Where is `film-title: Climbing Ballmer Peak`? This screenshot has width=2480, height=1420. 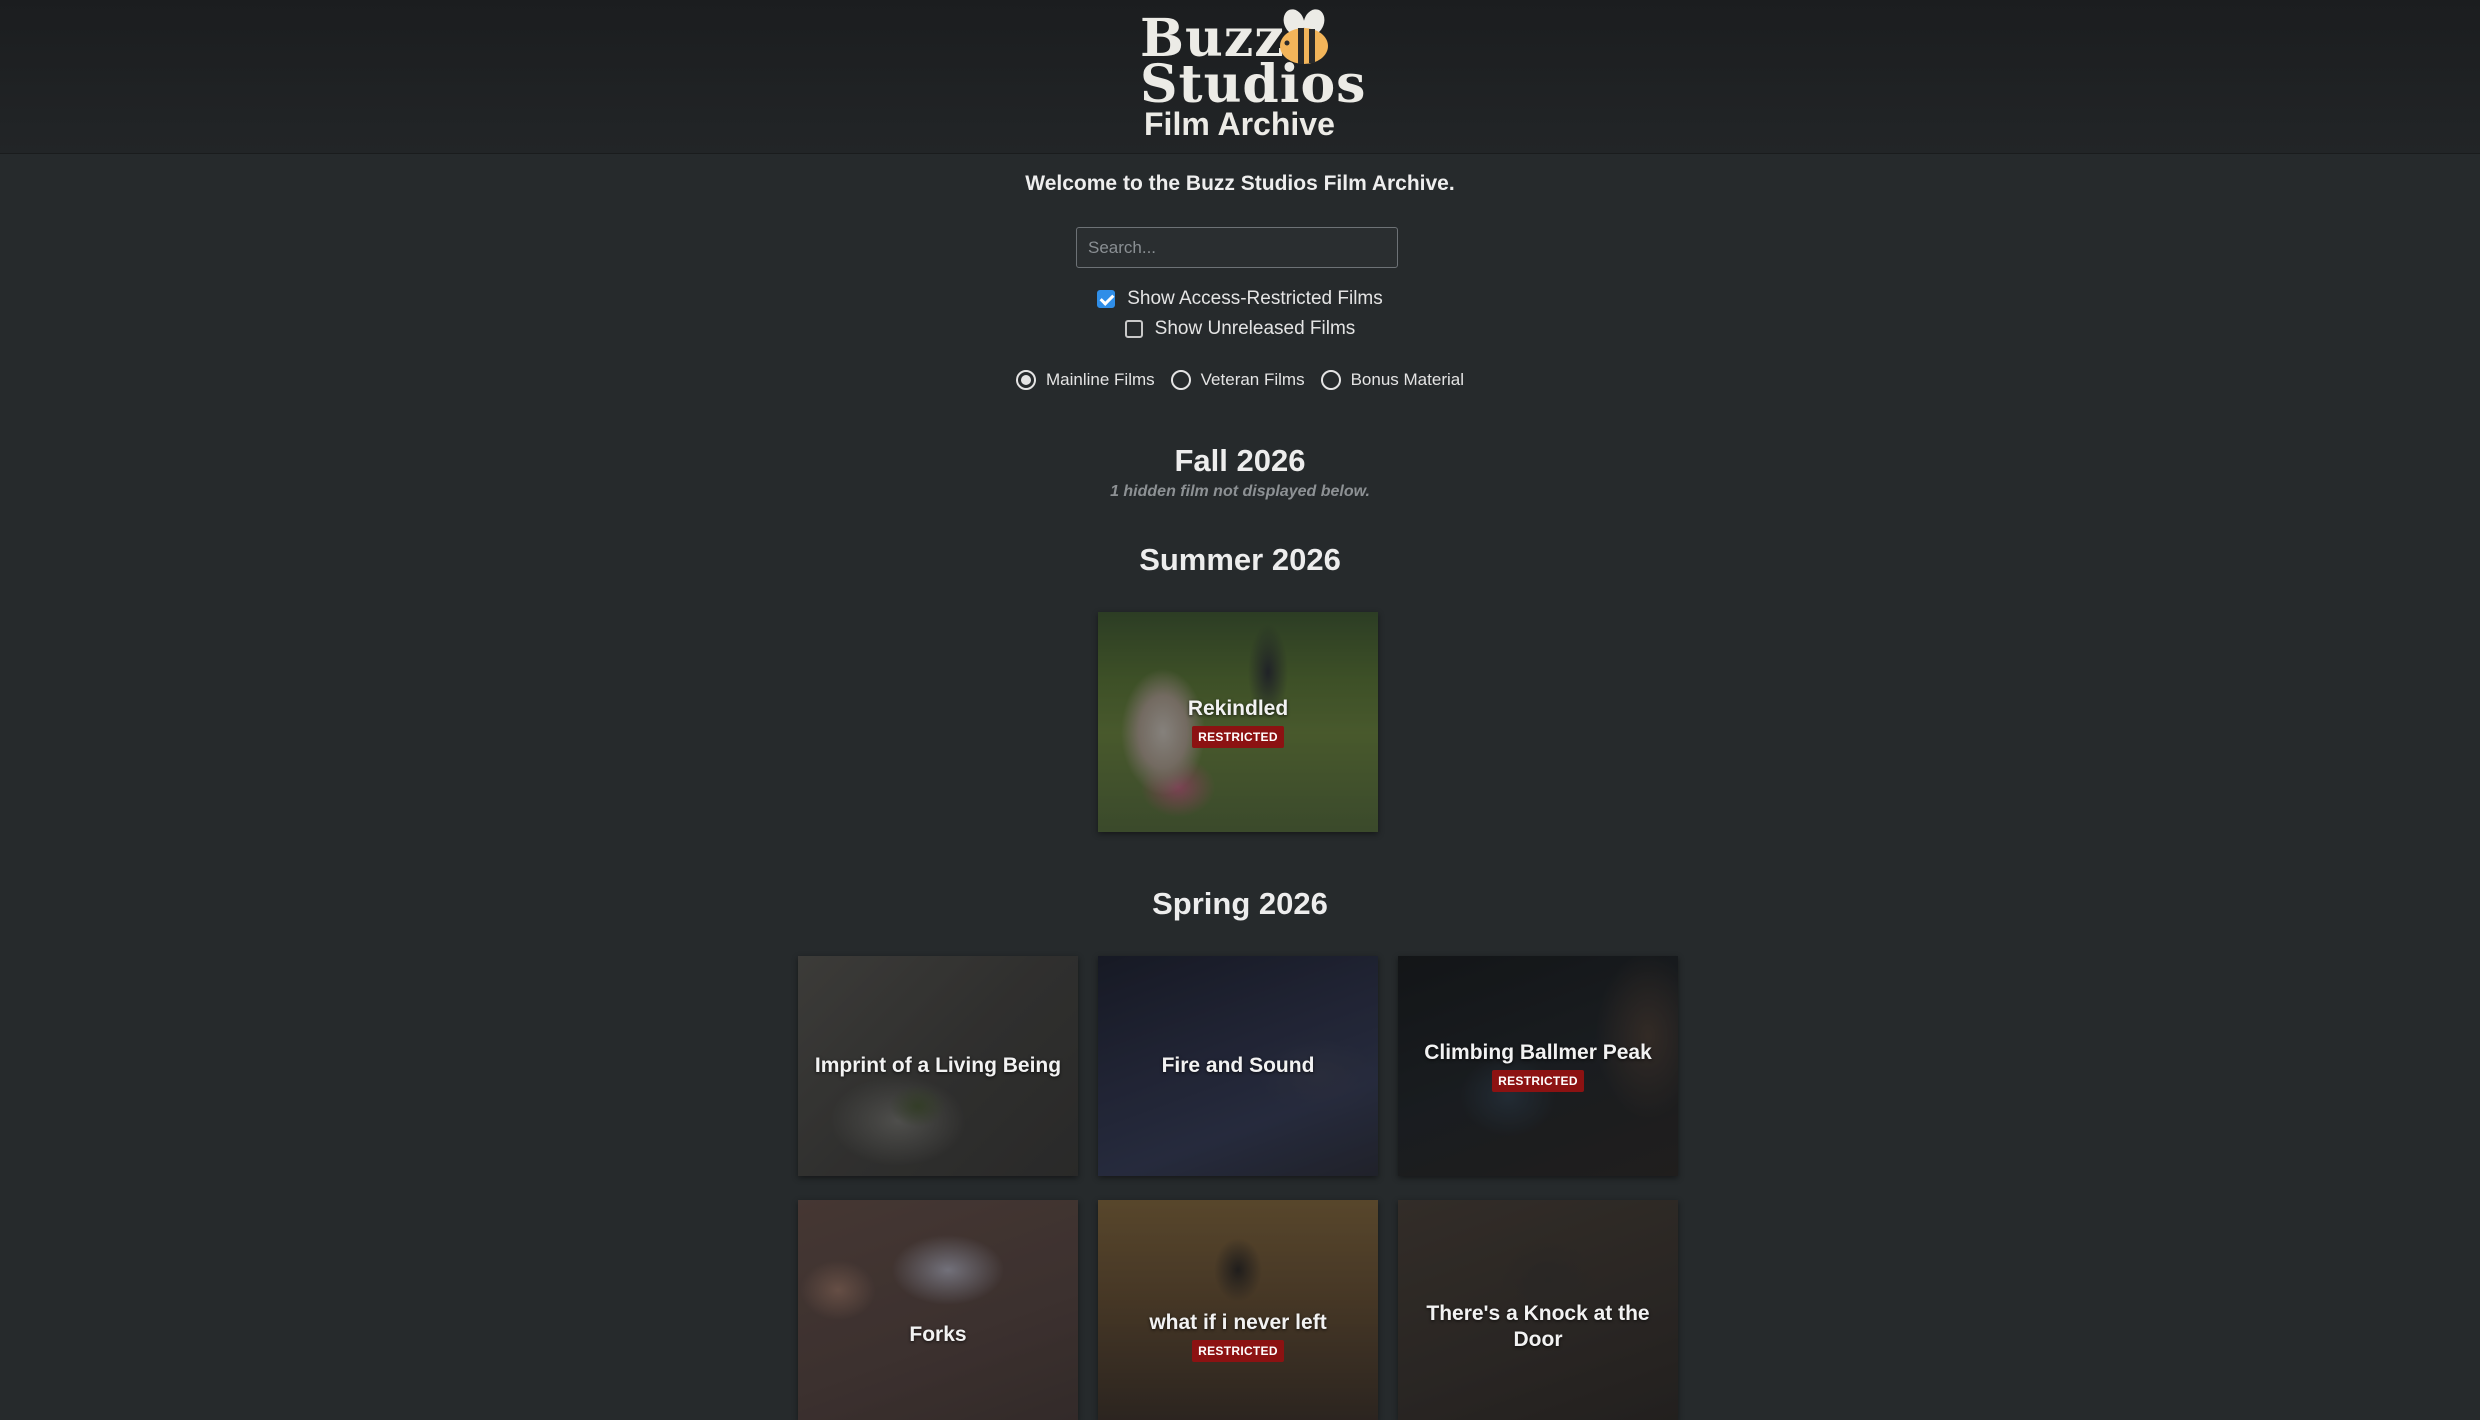 film-title: Climbing Ballmer Peak is located at coordinates (1538, 1052).